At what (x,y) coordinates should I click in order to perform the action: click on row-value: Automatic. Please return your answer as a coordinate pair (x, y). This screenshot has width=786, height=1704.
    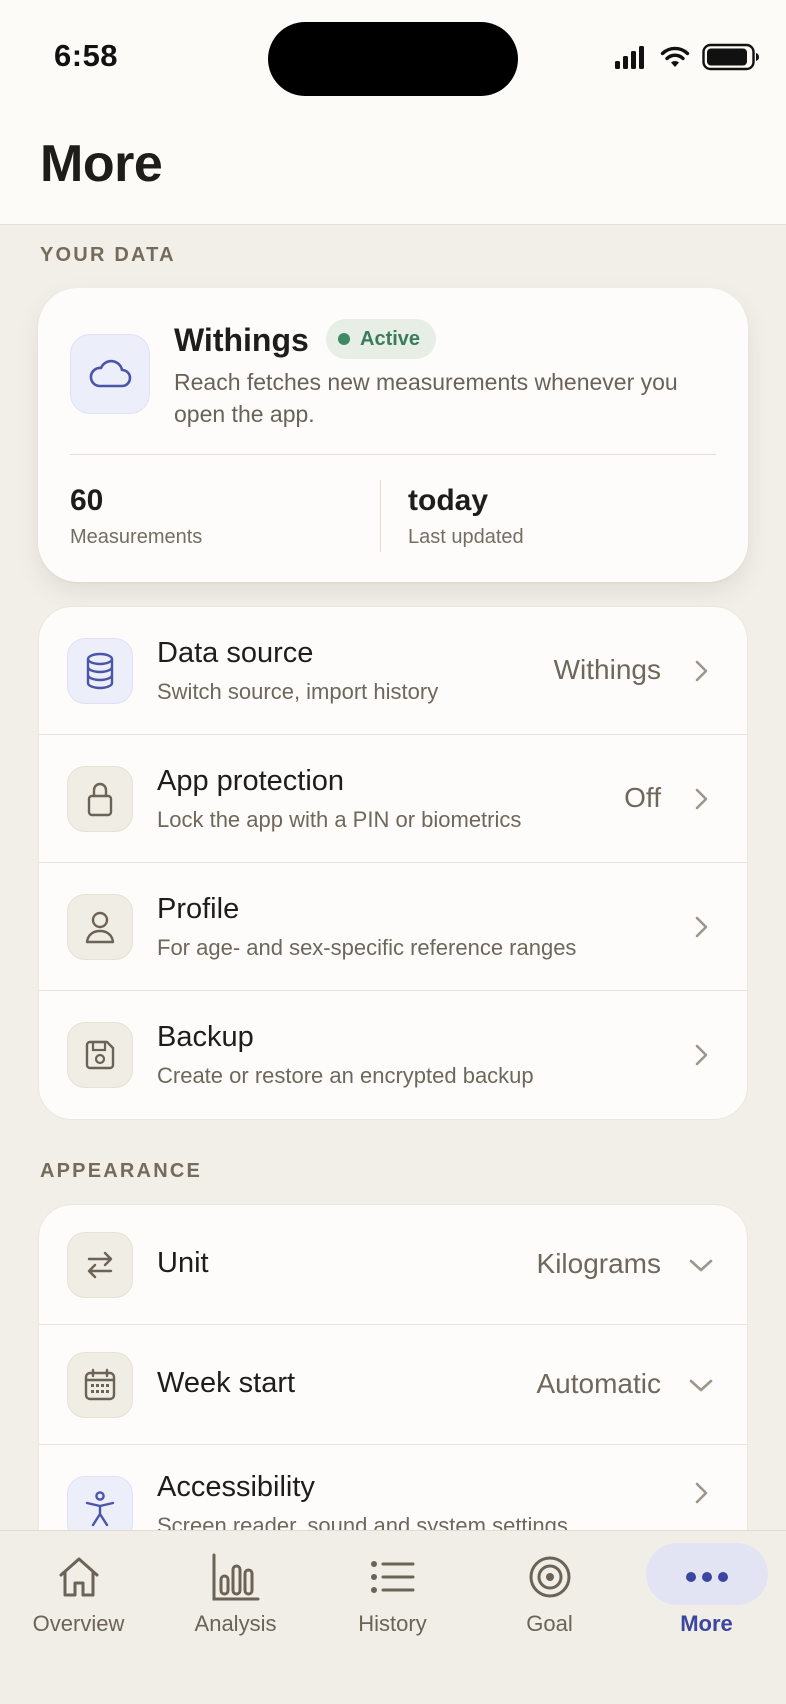
    Looking at the image, I should click on (599, 1383).